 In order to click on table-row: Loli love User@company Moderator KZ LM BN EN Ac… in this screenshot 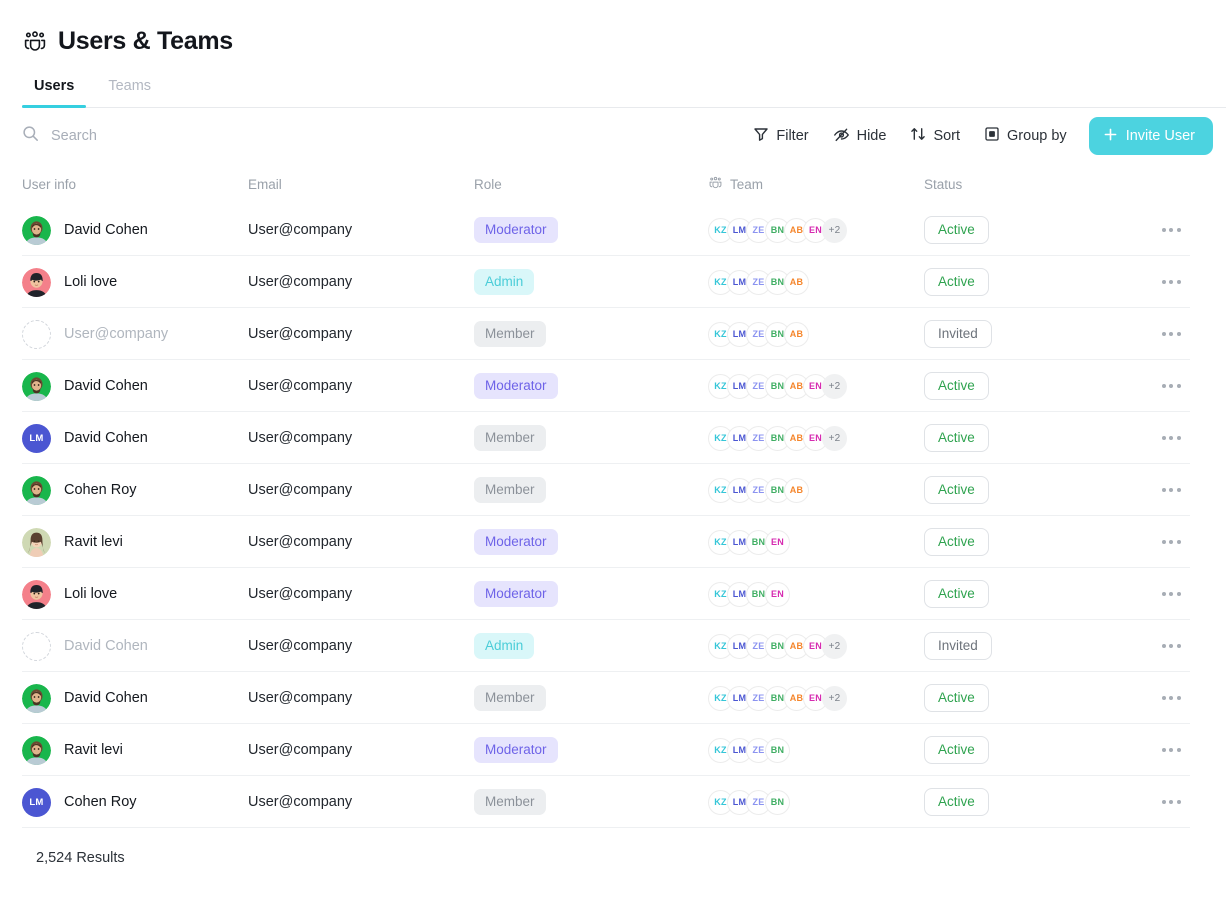, I will do `click(624, 594)`.